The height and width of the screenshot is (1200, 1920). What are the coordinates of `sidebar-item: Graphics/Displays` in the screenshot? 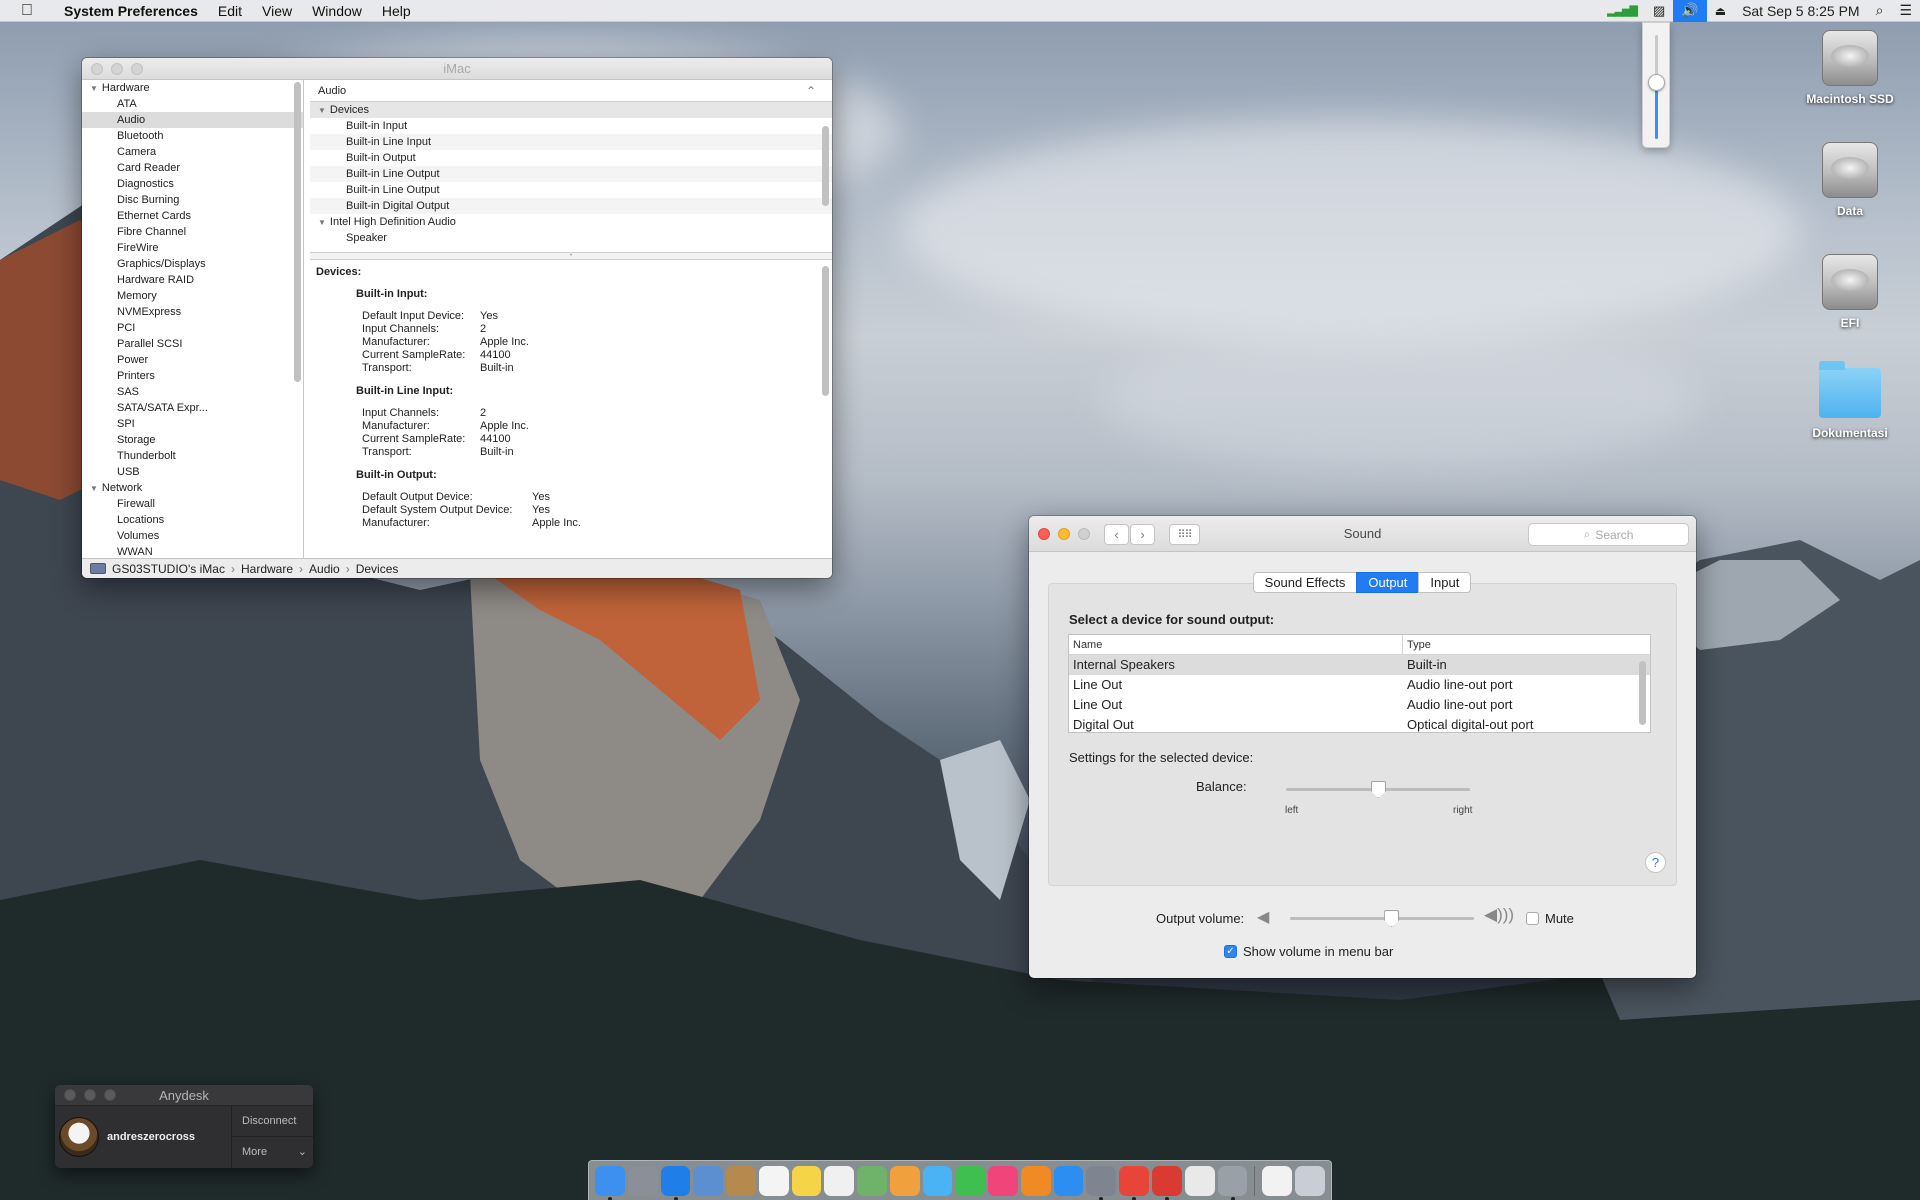 It's located at (192, 264).